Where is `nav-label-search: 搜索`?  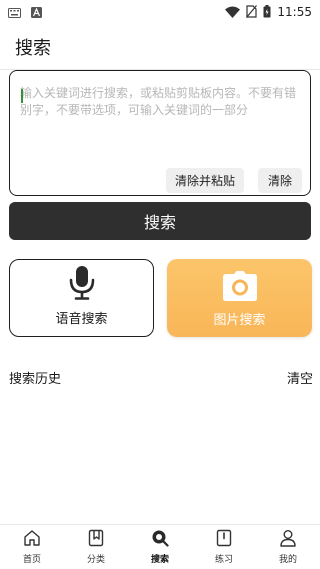
nav-label-search: 搜索 is located at coordinates (159, 560).